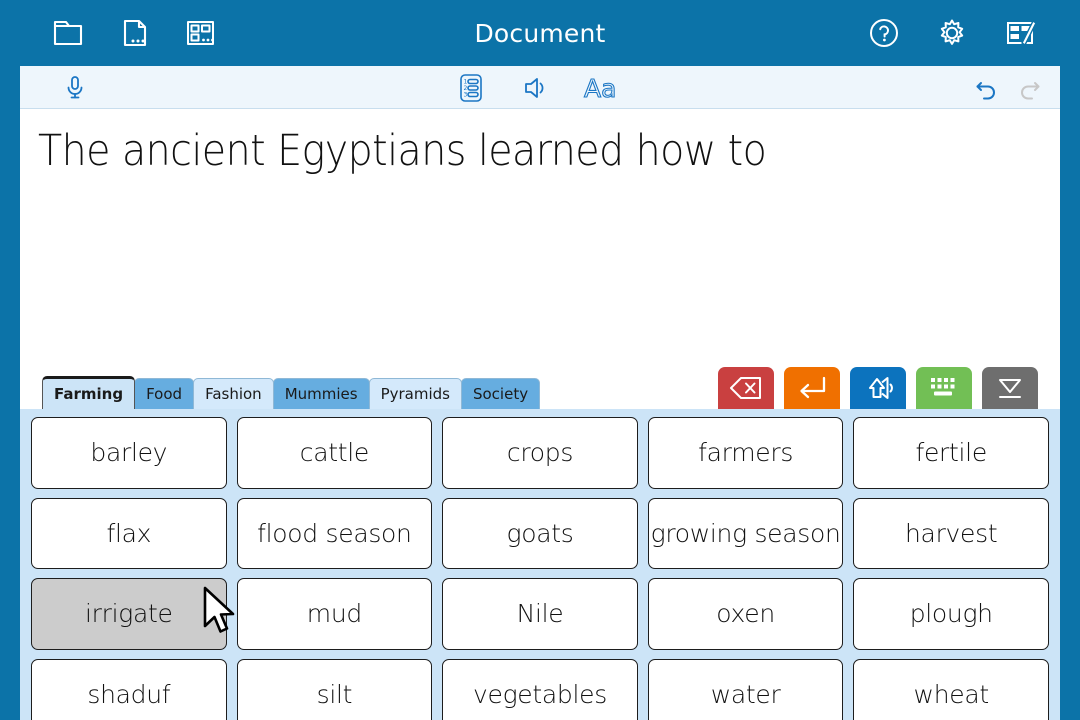 The height and width of the screenshot is (720, 1080). I want to click on document-toolbar-center: 1 2 3 Aa, so click(540, 87).